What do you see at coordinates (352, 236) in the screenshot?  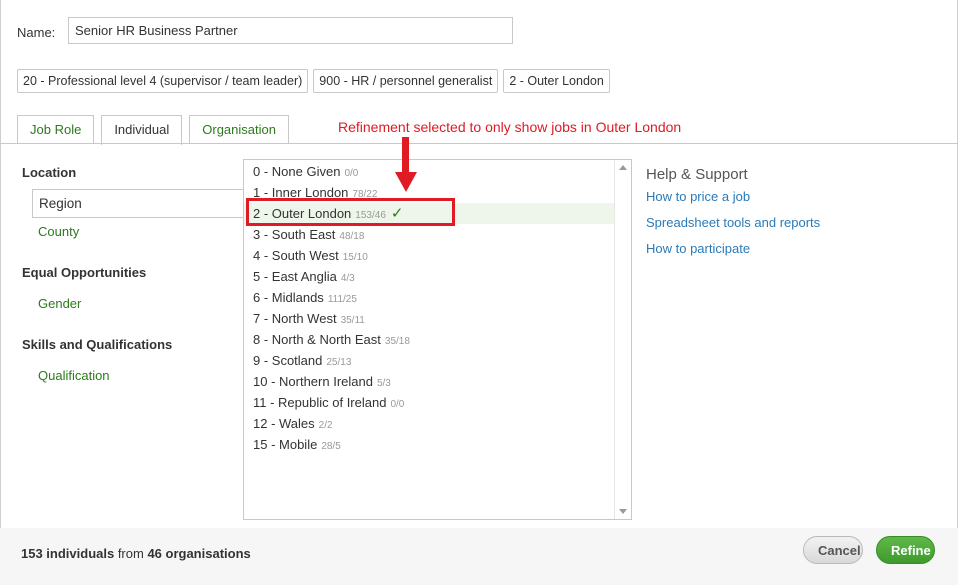 I see `region-count: 48/18` at bounding box center [352, 236].